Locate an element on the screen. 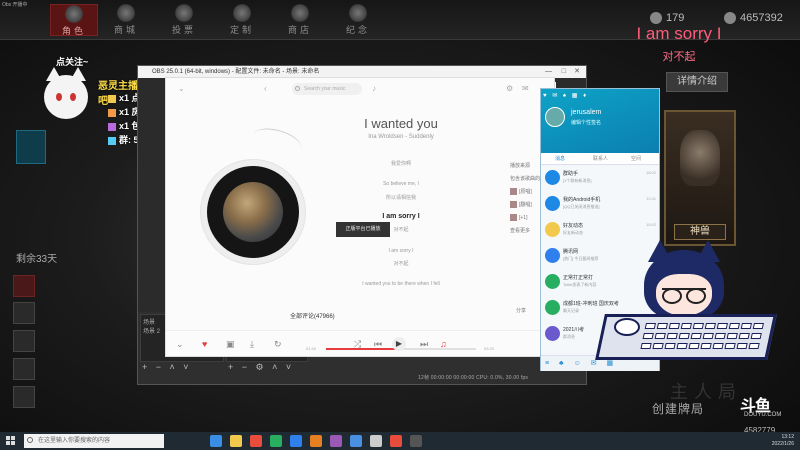  conversation-preview: 群消息 is located at coordinates (569, 336).